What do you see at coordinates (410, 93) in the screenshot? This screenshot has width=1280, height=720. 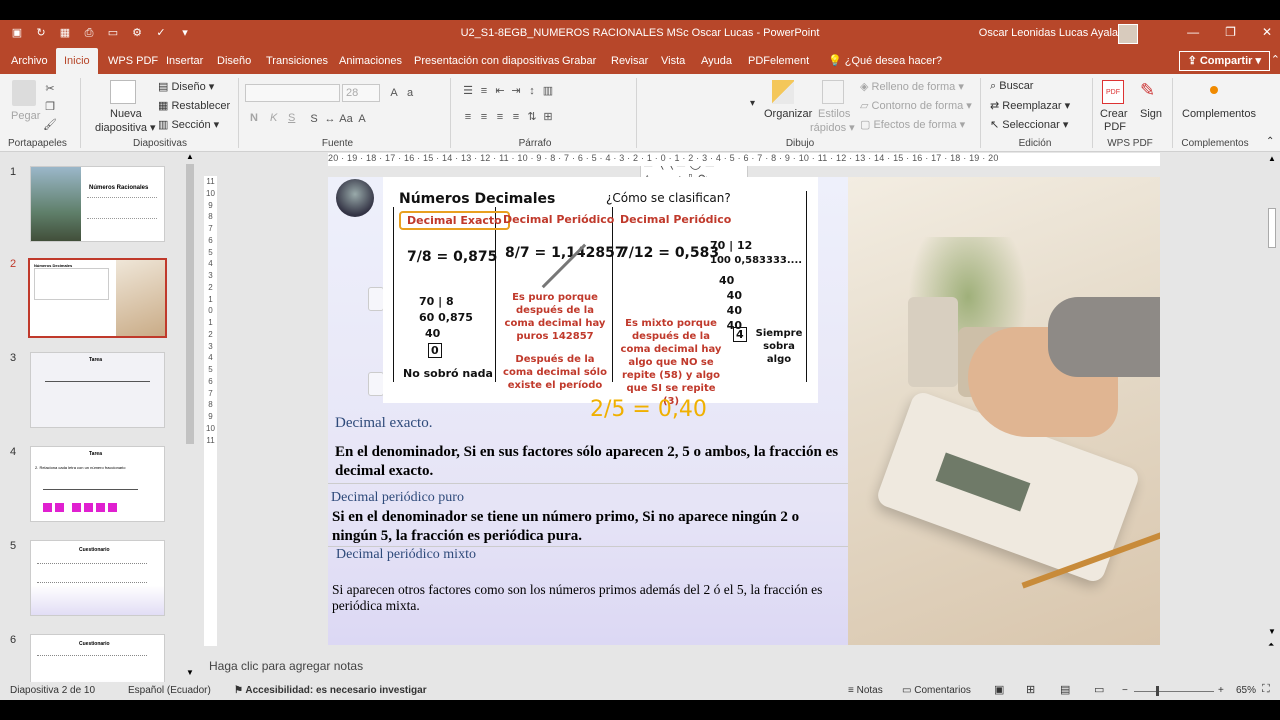 I see `shrink-font-icon: a` at bounding box center [410, 93].